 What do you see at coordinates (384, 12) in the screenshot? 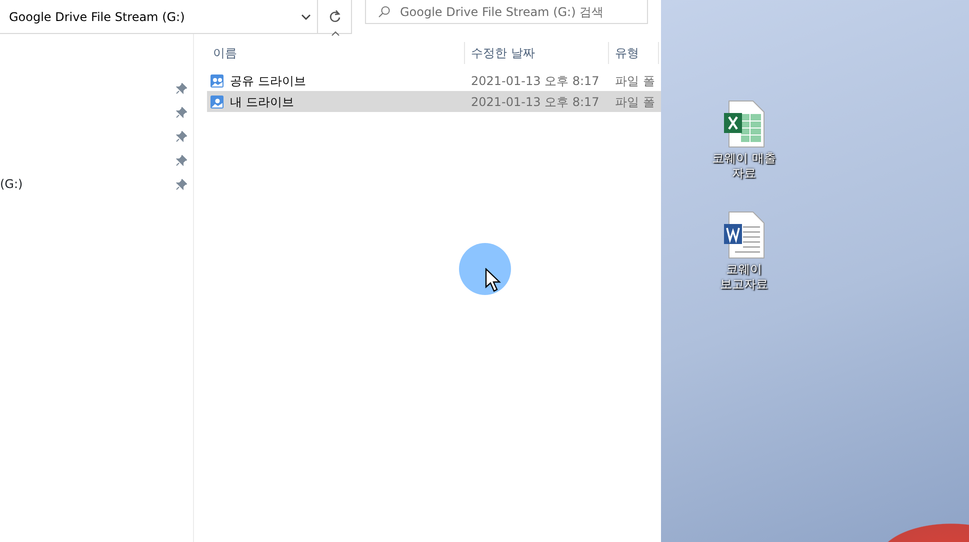
I see `search-icon` at bounding box center [384, 12].